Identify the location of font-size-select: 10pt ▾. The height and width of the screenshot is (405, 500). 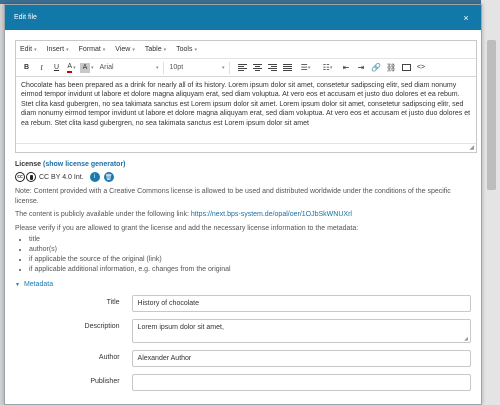
(199, 67).